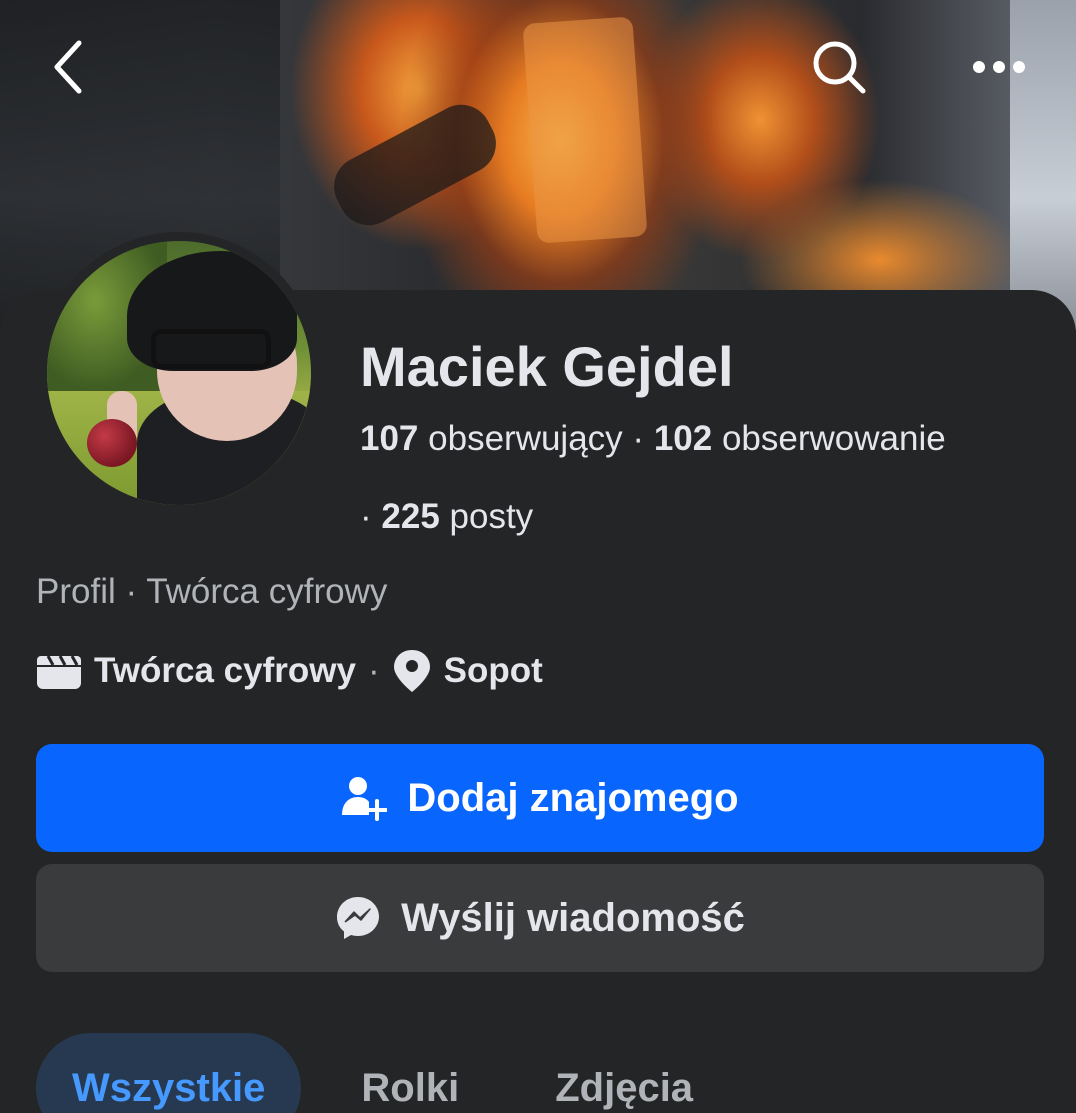 The image size is (1076, 1113). What do you see at coordinates (389, 438) in the screenshot?
I see `followers-count: 107` at bounding box center [389, 438].